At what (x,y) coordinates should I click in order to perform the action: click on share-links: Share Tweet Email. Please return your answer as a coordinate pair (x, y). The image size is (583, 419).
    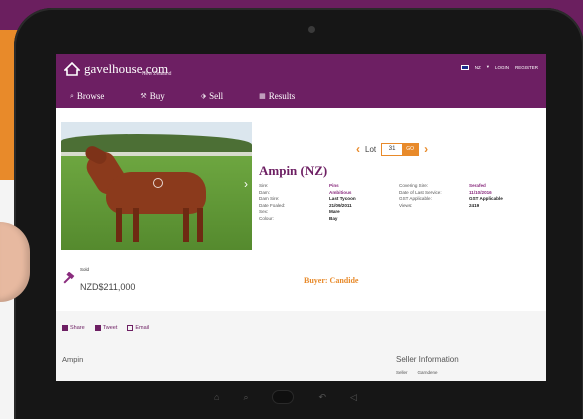
    Looking at the image, I should click on (105, 328).